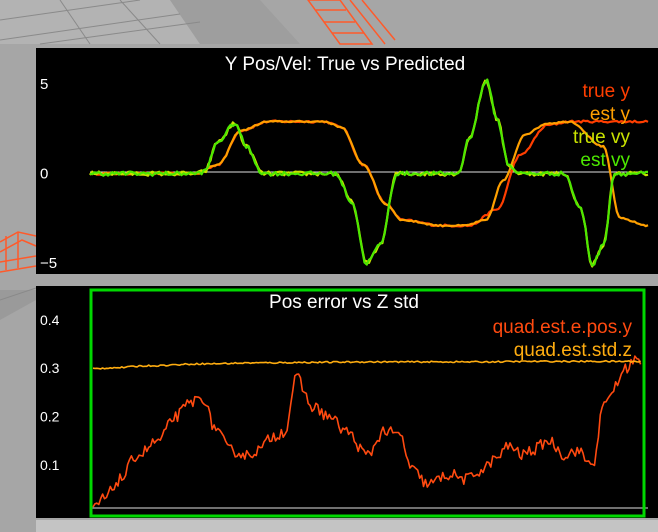 The width and height of the screenshot is (658, 532). Describe the element at coordinates (605, 160) in the screenshot. I see `legend-entry-est-vy: est vy` at that location.